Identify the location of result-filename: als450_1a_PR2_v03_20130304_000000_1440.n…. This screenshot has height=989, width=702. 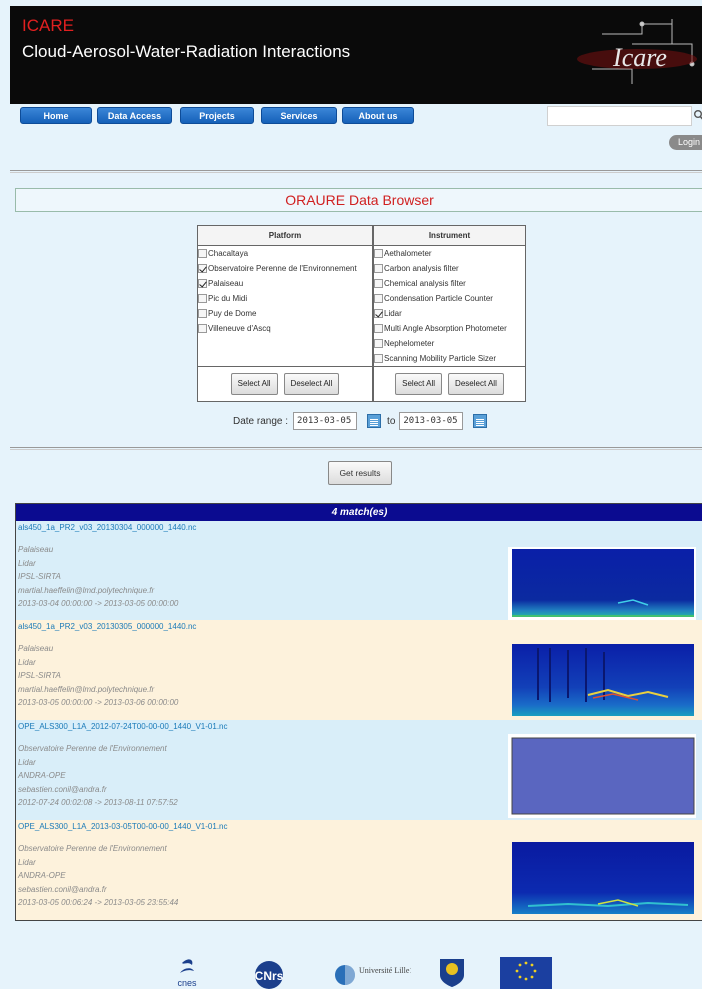
(107, 527).